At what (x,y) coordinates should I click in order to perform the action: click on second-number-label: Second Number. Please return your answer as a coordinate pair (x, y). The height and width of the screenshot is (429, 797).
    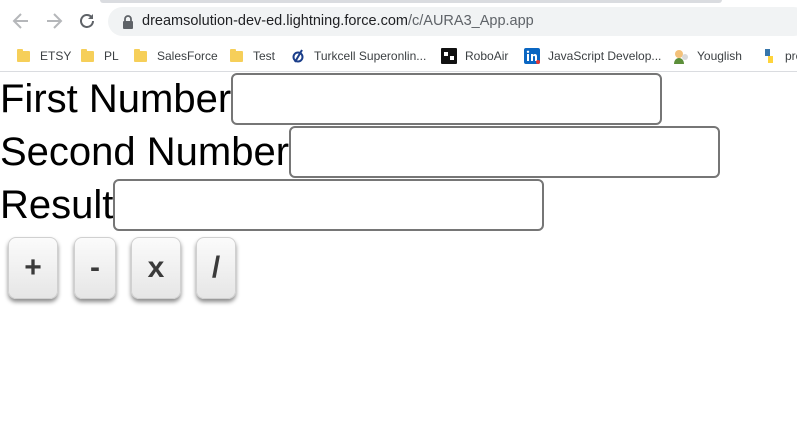
    Looking at the image, I should click on (145, 151).